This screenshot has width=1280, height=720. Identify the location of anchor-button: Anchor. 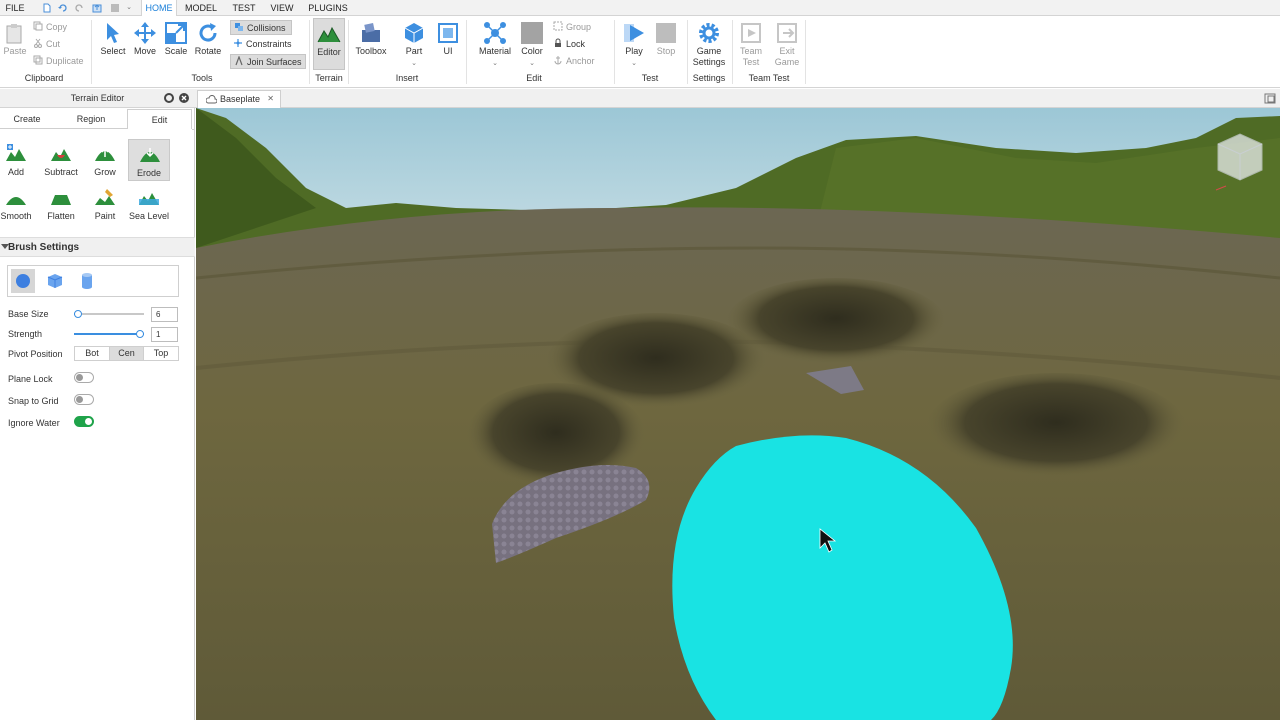
(574, 61).